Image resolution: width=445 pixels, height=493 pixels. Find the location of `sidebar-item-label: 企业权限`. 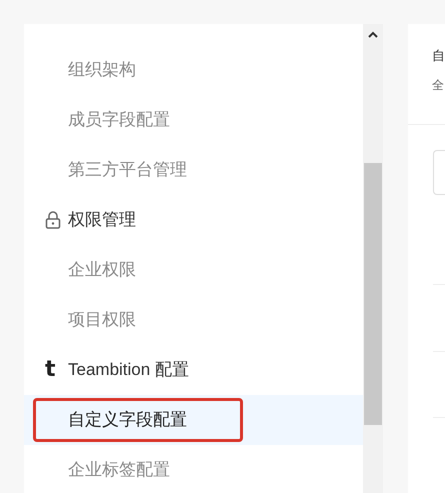

sidebar-item-label: 企业权限 is located at coordinates (102, 270).